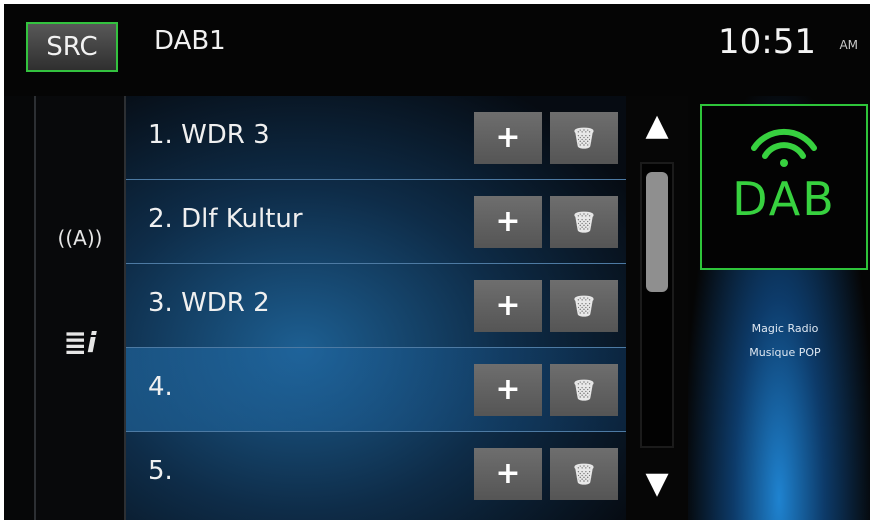  I want to click on station-label: 2. Dlf Kultur, so click(225, 219).